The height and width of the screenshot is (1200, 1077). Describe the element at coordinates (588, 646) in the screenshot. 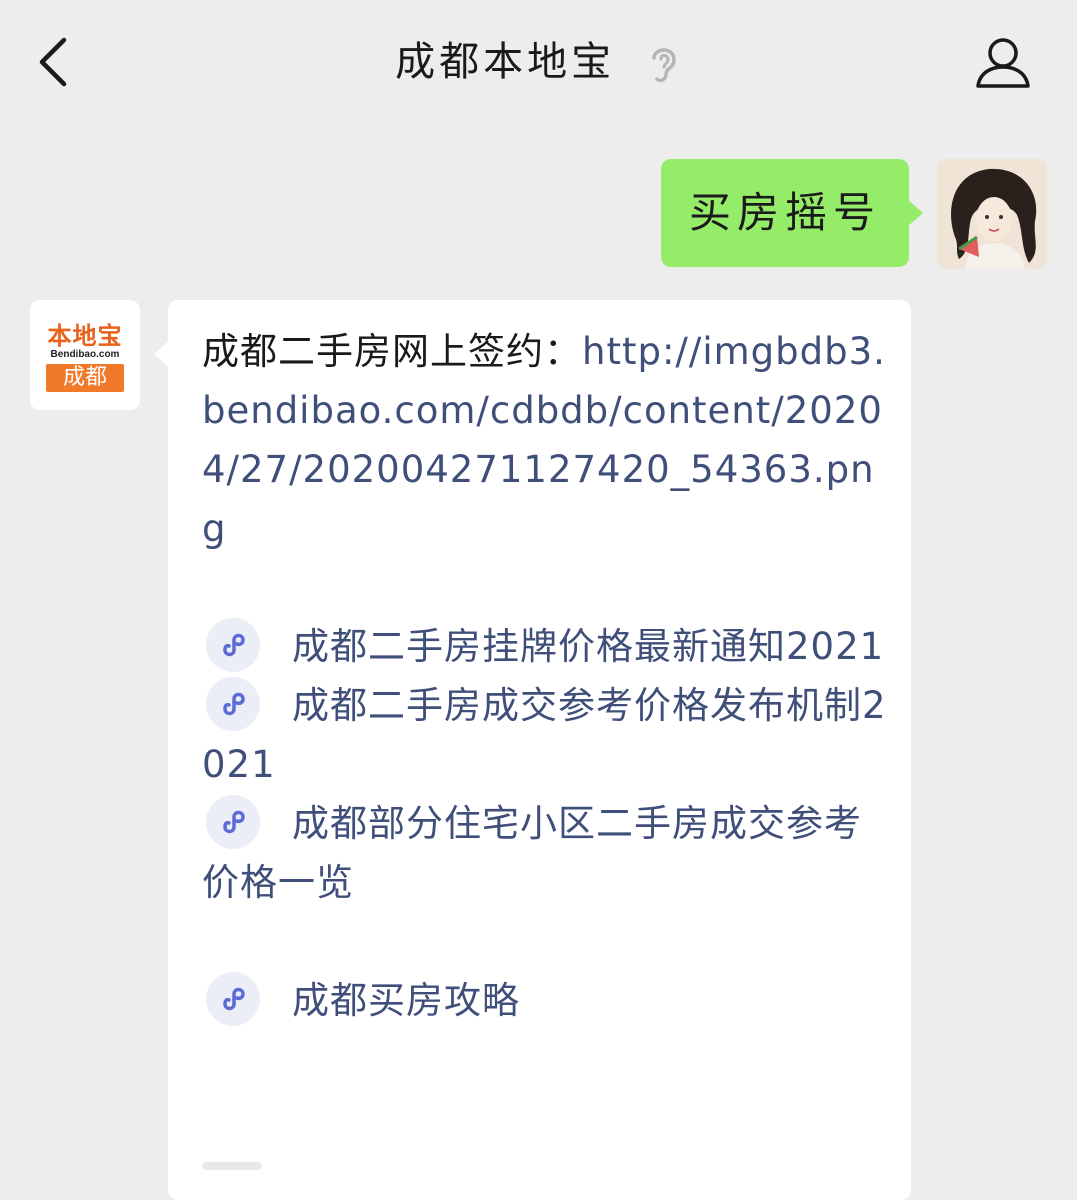

I see `mini-program-link-label: 成都二手房挂牌价格最新通知2021` at that location.